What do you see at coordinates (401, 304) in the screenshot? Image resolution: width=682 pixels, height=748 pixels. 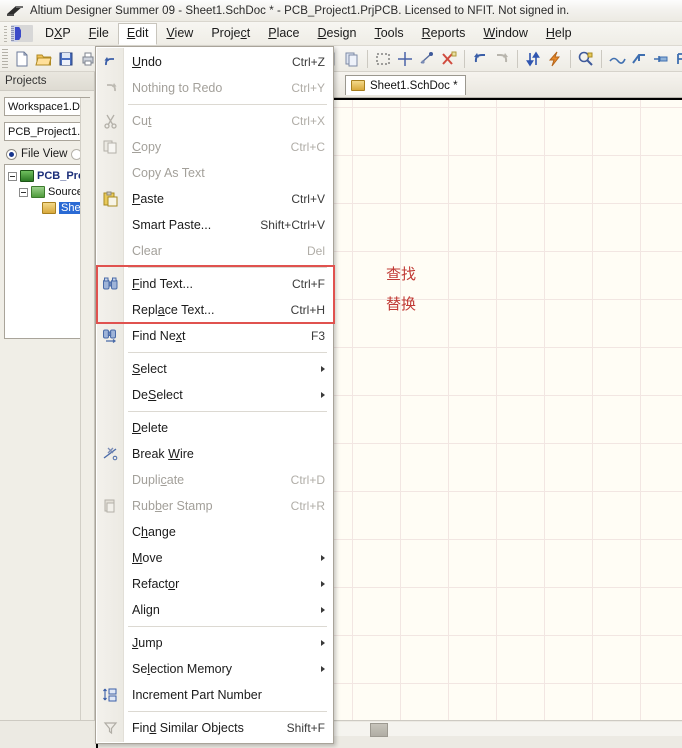 I see `annotation-replace: 替换` at bounding box center [401, 304].